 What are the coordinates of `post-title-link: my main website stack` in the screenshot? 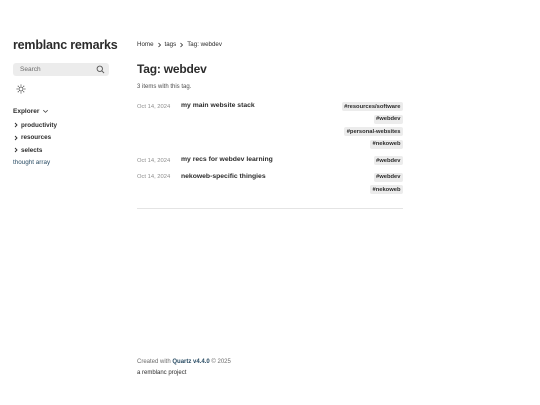 It's located at (261, 105).